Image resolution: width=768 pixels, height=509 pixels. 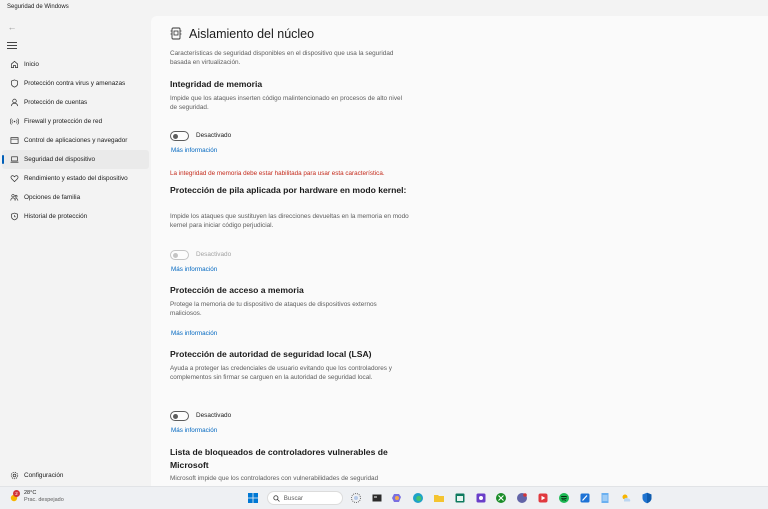 I want to click on sidebar-footer: Configuración, so click(x=75, y=475).